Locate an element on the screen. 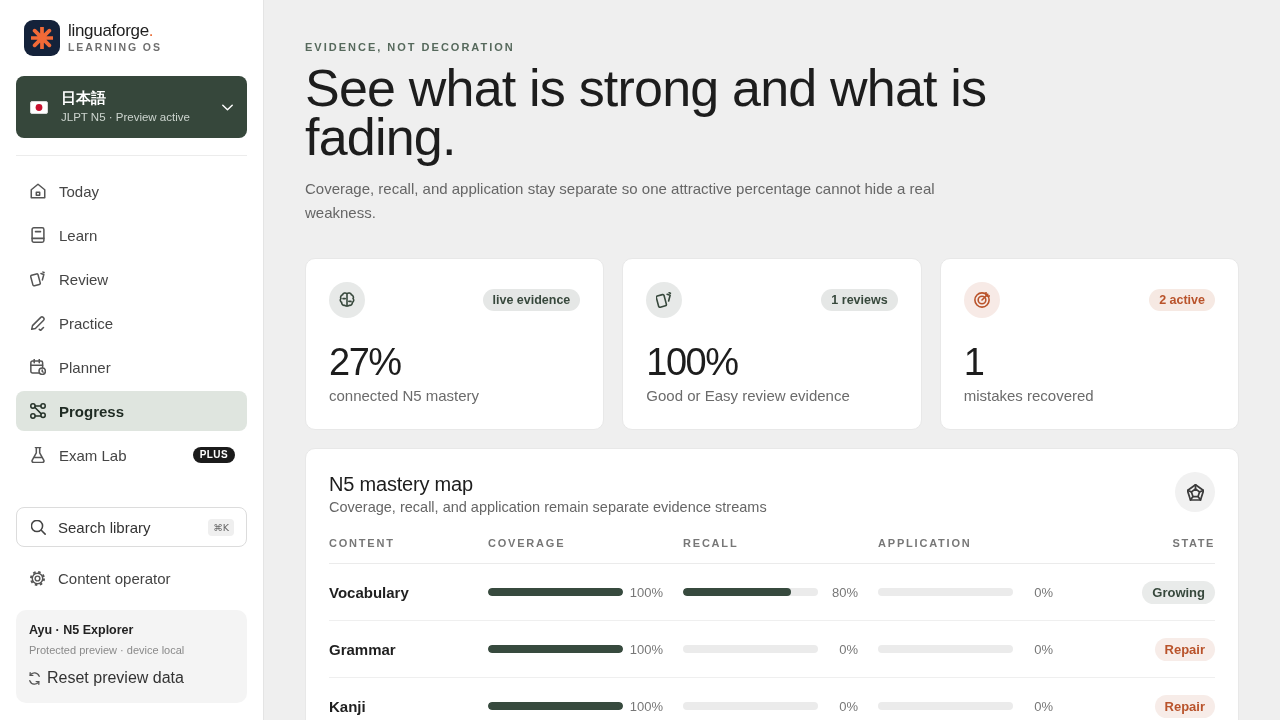 The image size is (1280, 720). section-eyebrow: EVIDENCE, NOT DECORATION is located at coordinates (410, 47).